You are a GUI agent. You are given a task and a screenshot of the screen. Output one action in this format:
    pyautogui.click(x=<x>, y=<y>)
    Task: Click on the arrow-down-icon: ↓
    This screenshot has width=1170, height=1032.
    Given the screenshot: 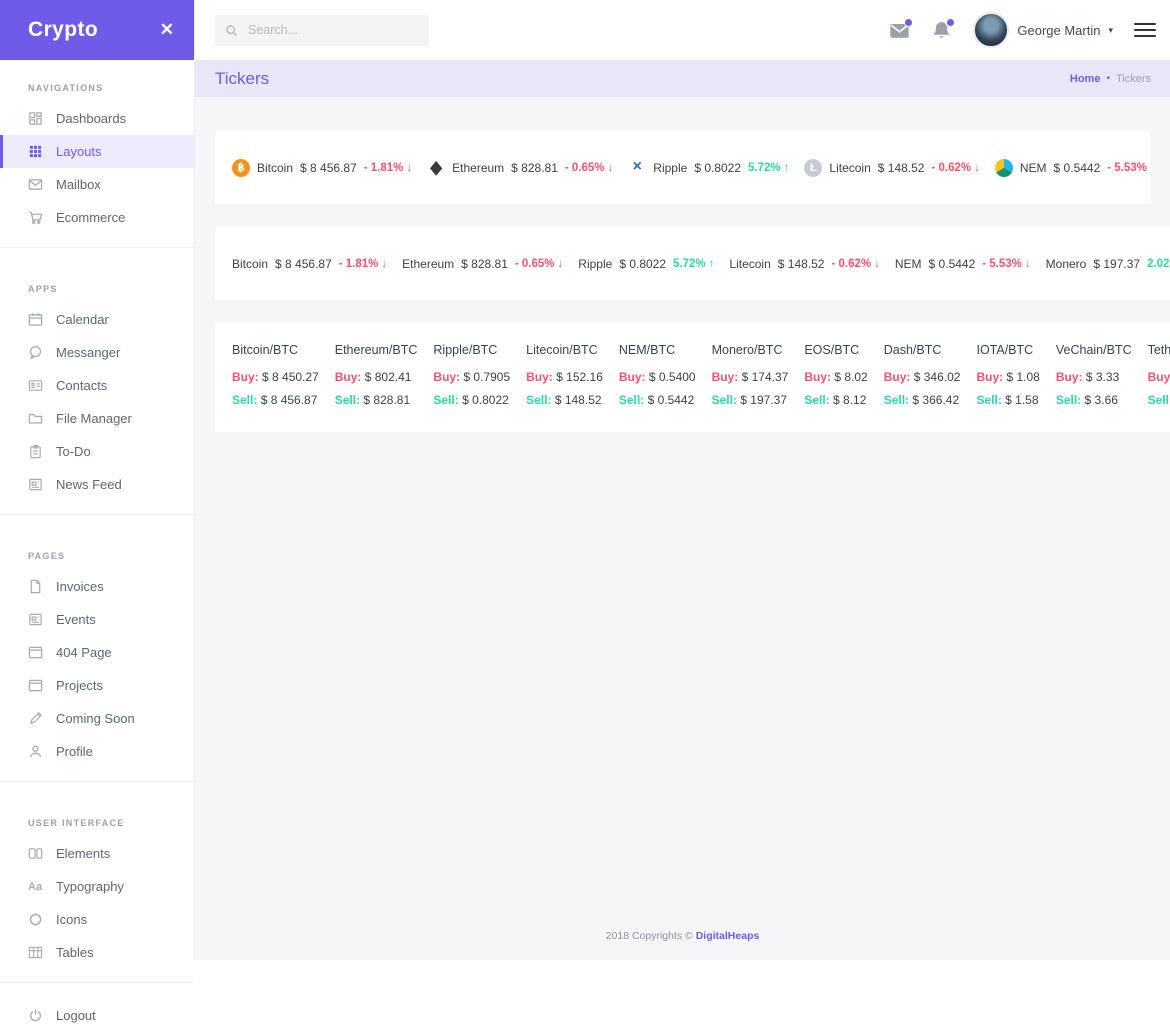 What is the action you would take?
    pyautogui.click(x=1150, y=168)
    